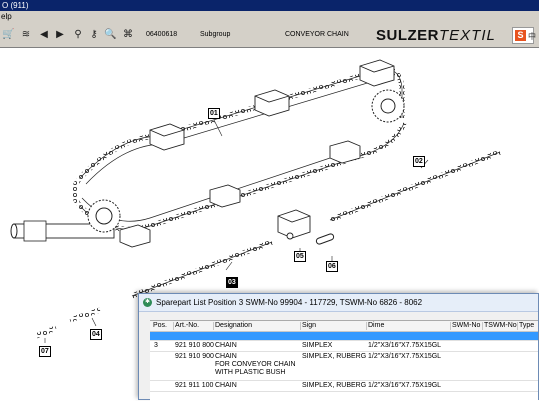 The image size is (539, 401). What do you see at coordinates (96, 334) in the screenshot?
I see `callout-04: 04` at bounding box center [96, 334].